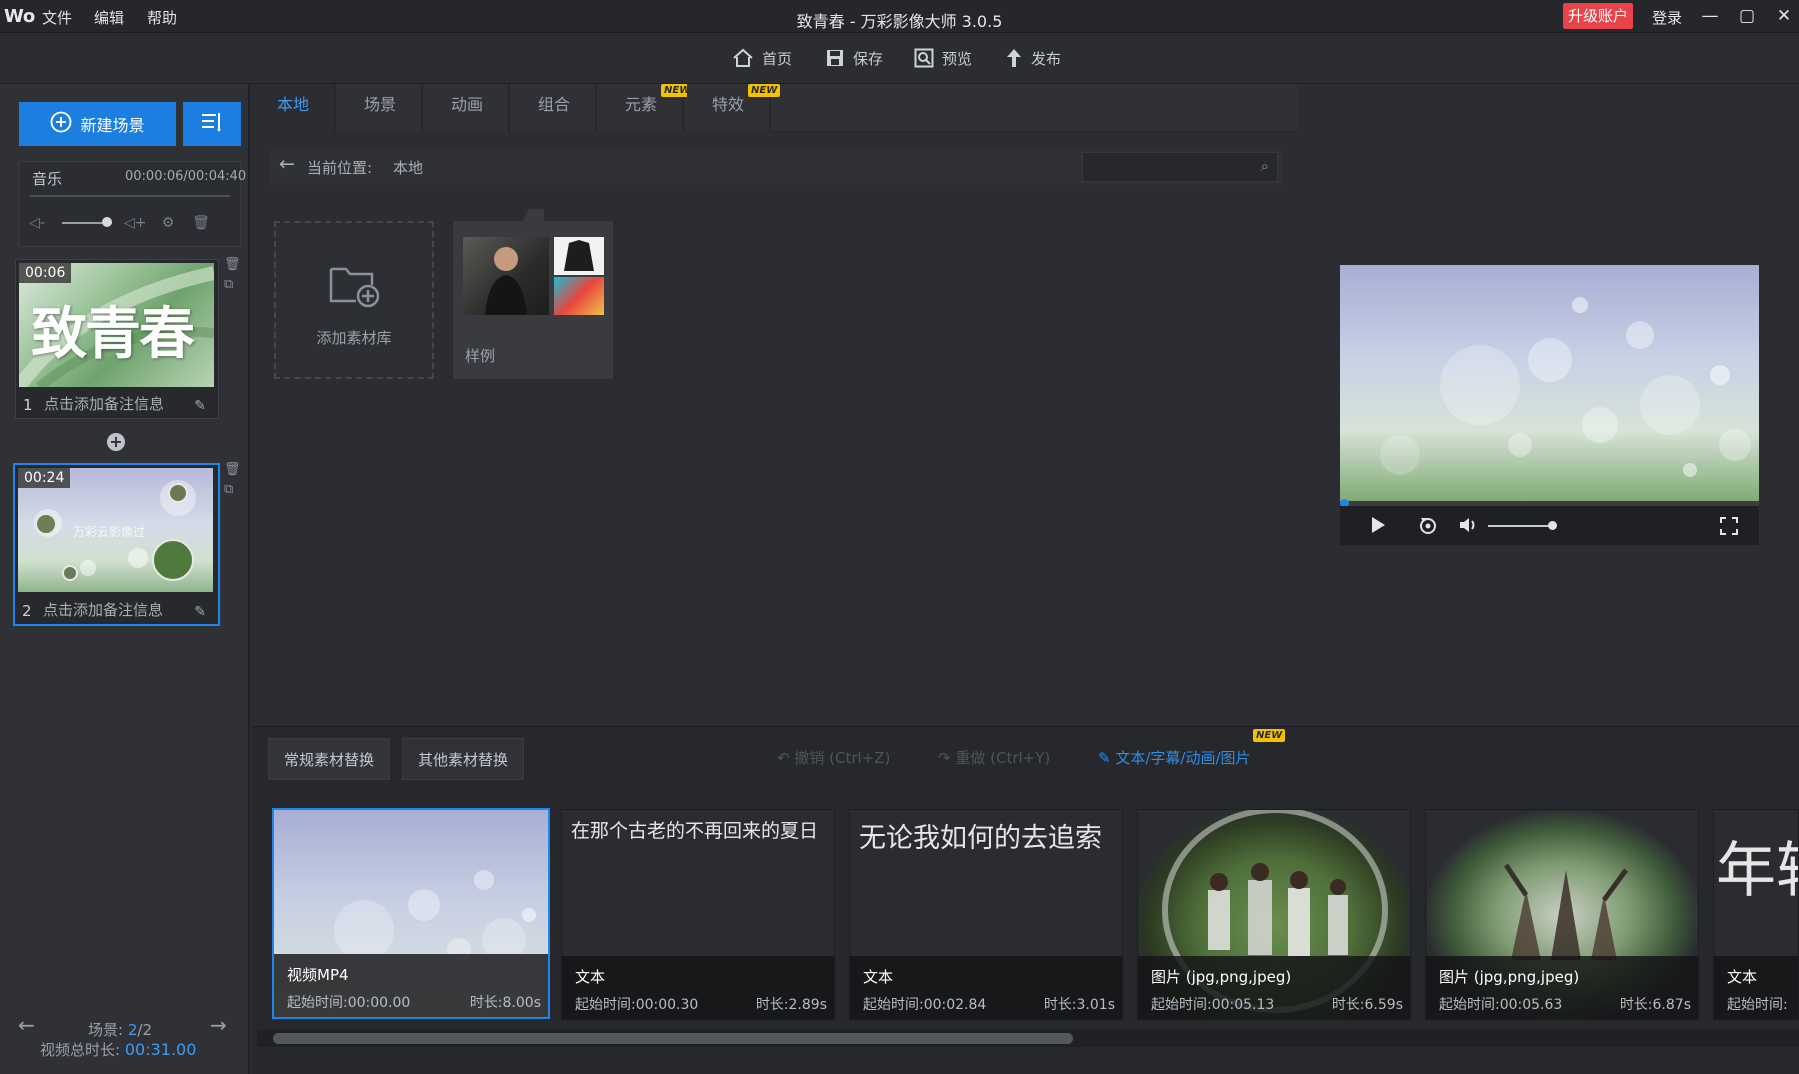  Describe the element at coordinates (106, 1030) in the screenshot. I see `scene-counter-label: 场景:` at that location.